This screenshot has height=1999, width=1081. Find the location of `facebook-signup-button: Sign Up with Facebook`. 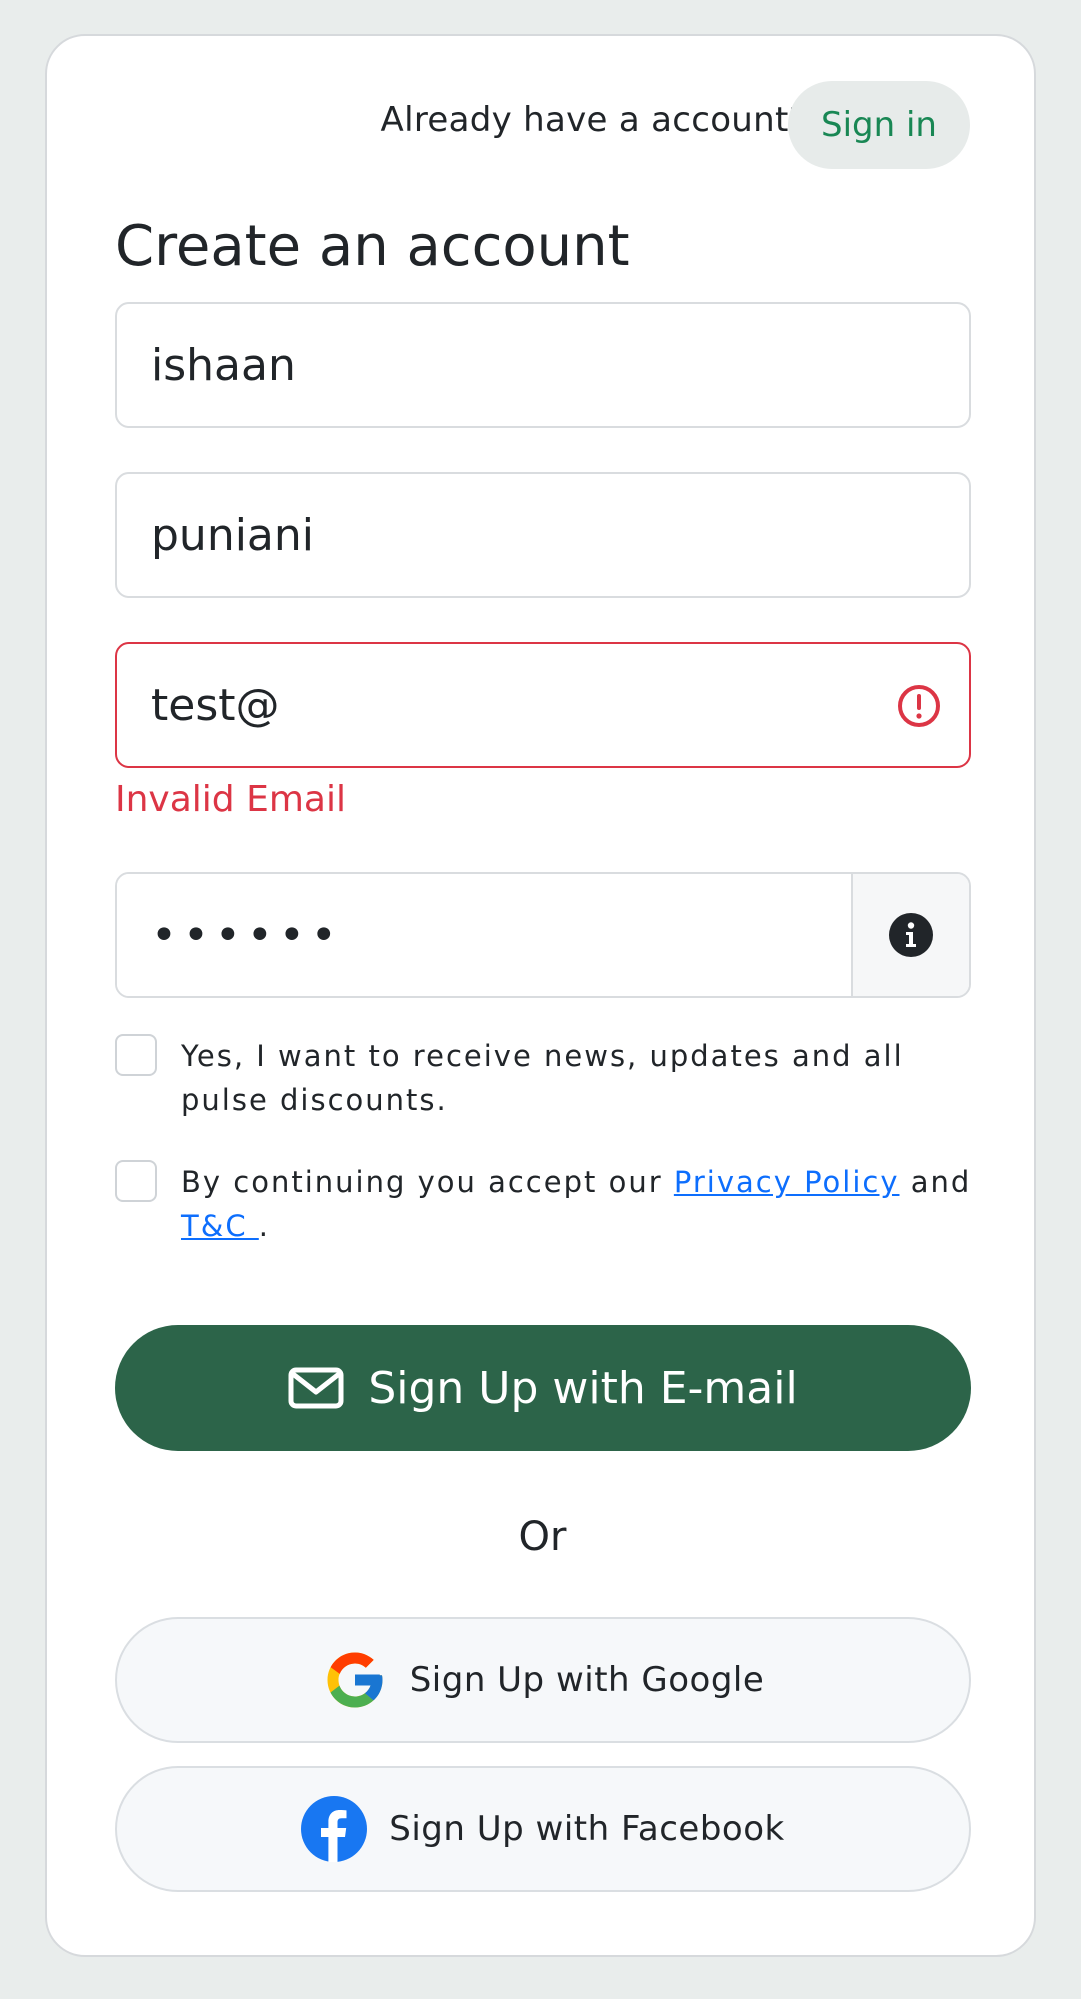

facebook-signup-button: Sign Up with Facebook is located at coordinates (543, 1829).